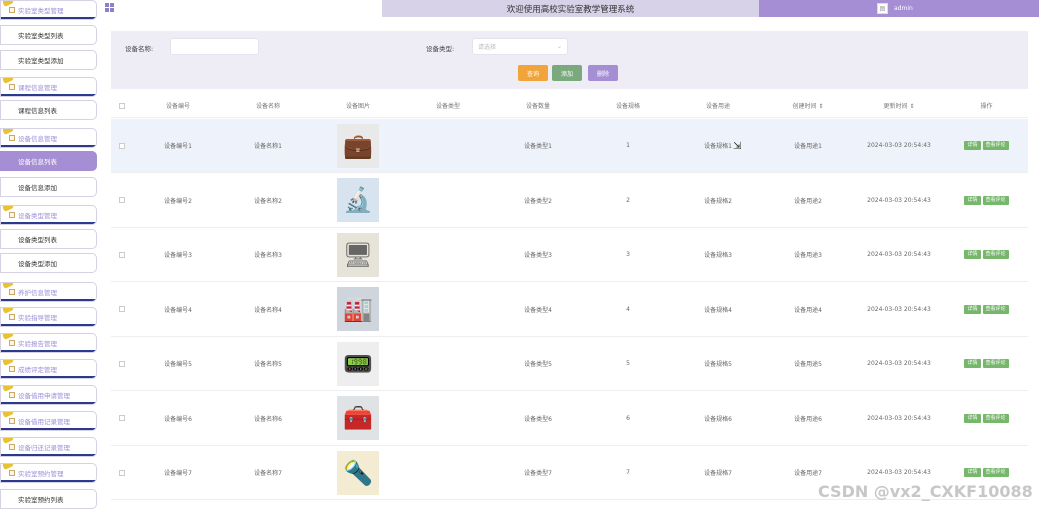 This screenshot has width=1039, height=510. Describe the element at coordinates (537, 106) in the screenshot. I see `column-header: 设备数量` at that location.